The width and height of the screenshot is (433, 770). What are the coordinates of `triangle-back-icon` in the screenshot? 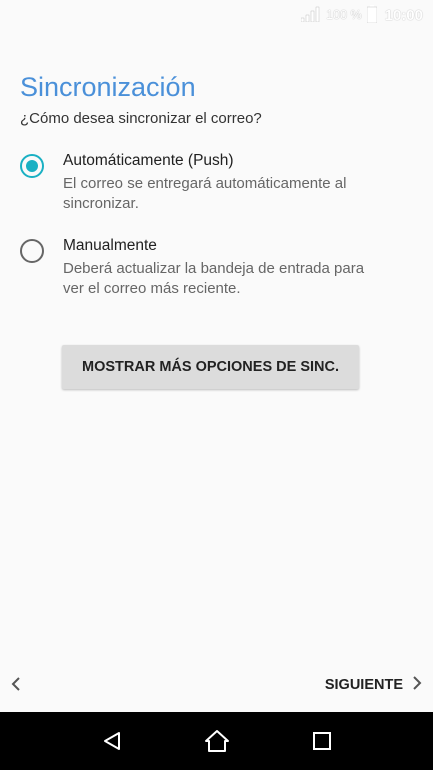 It's located at (112, 741).